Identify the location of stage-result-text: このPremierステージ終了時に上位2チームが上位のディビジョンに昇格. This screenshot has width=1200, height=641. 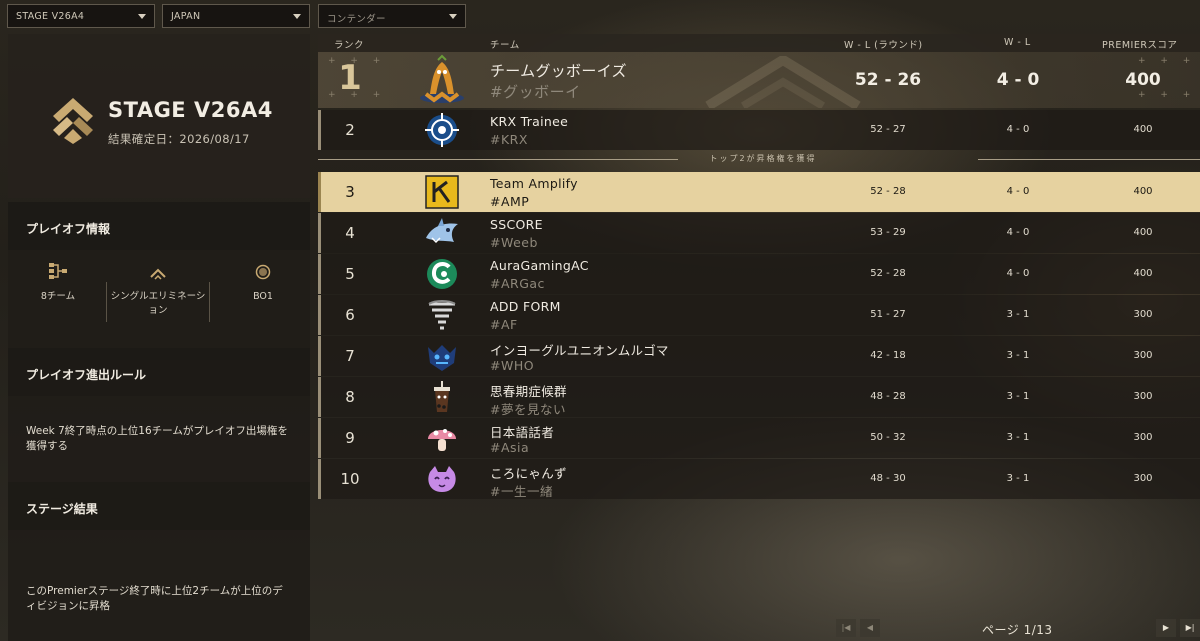
(159, 585).